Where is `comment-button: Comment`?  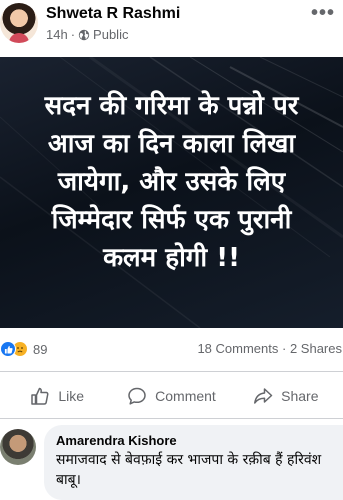 comment-button: Comment is located at coordinates (171, 396).